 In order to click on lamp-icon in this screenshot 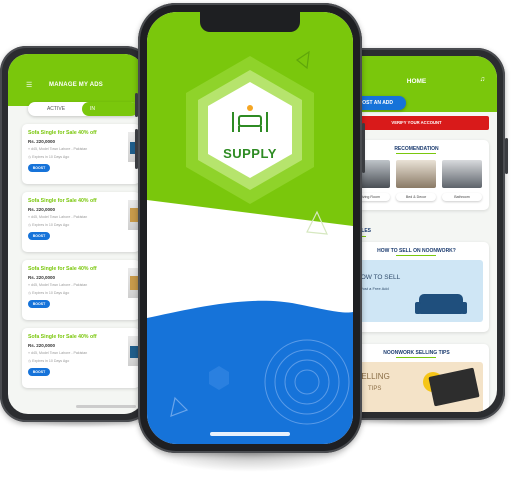, I will do `click(250, 108)`.